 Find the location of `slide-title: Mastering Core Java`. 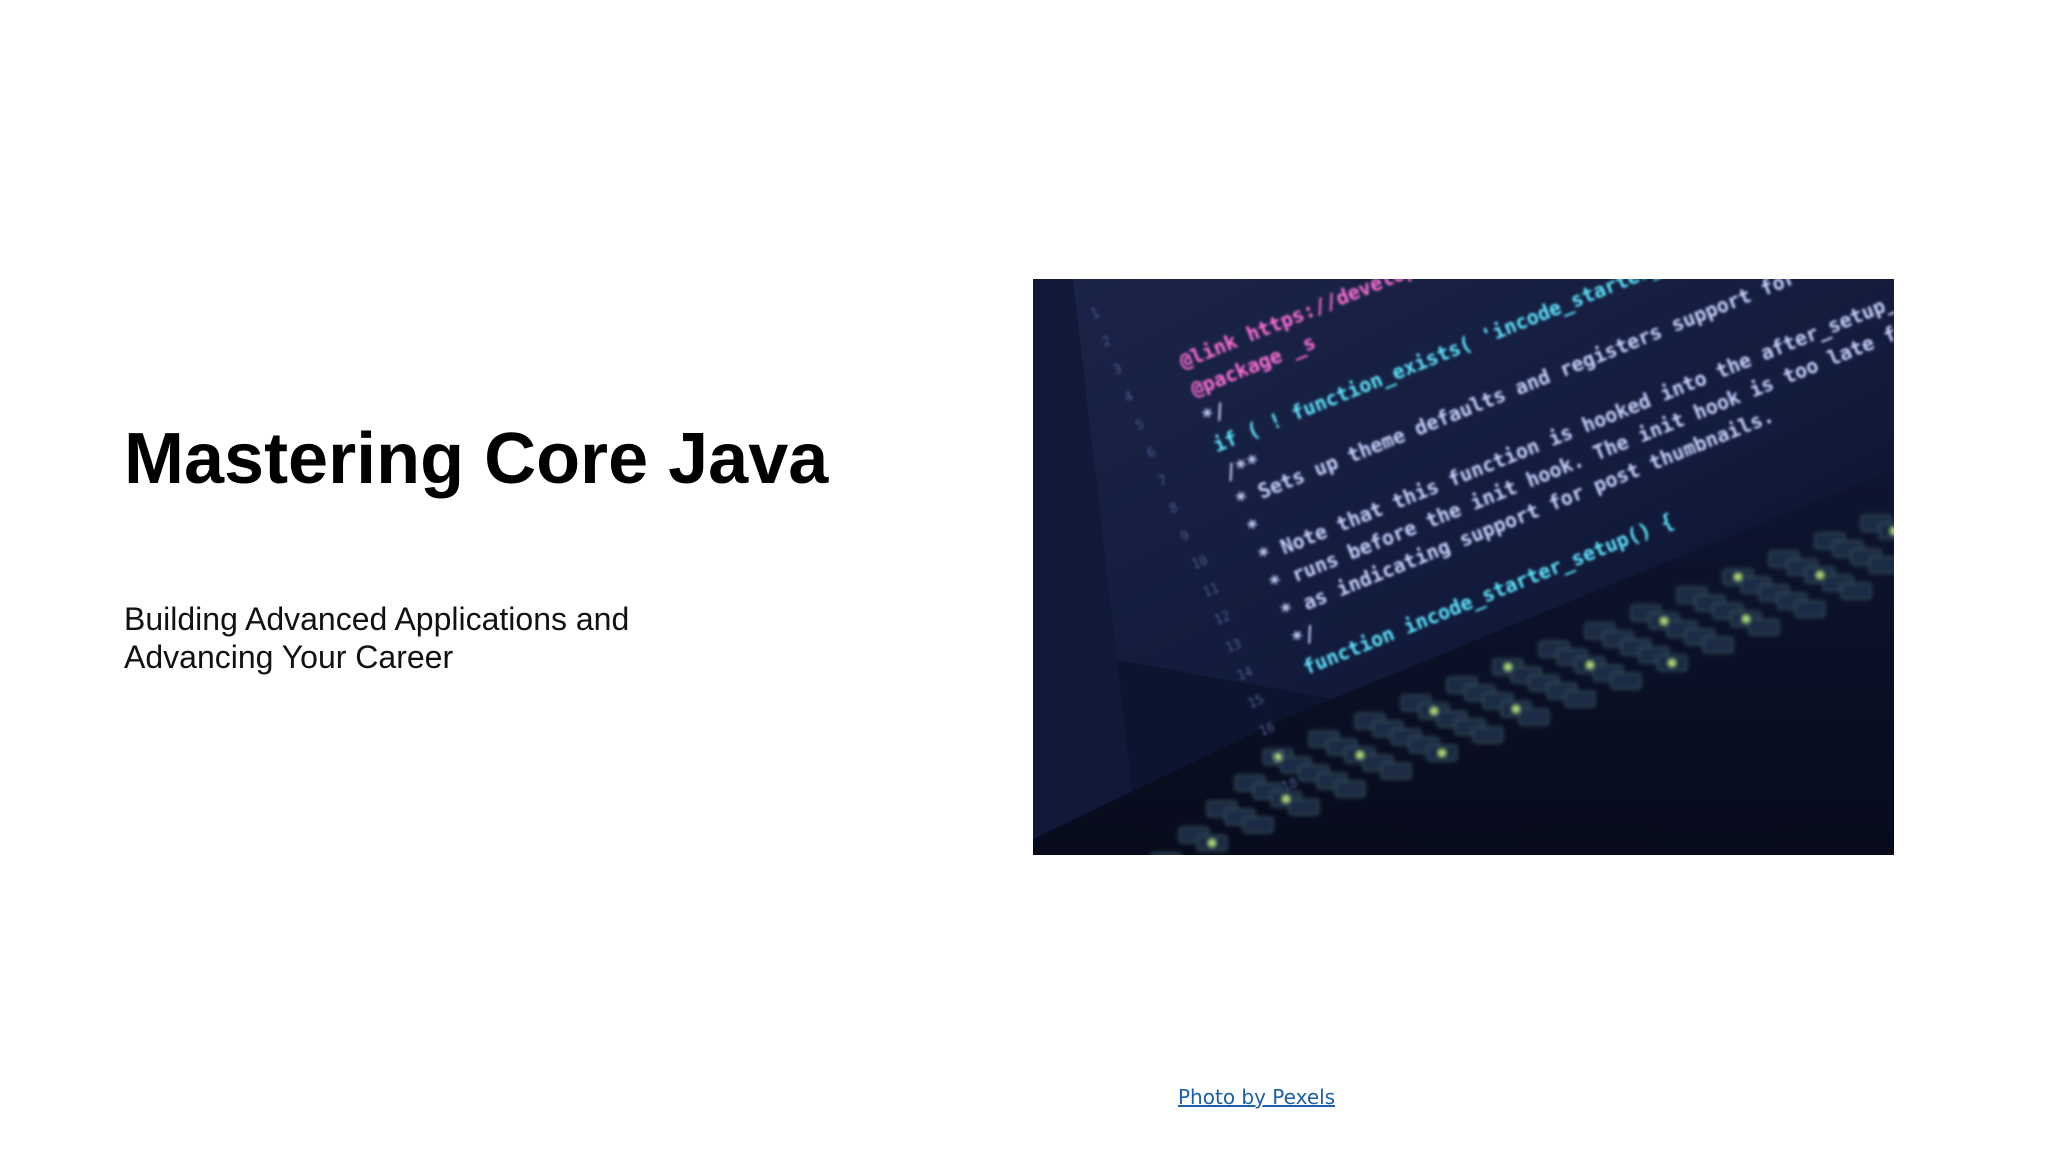

slide-title: Mastering Core Java is located at coordinates (476, 459).